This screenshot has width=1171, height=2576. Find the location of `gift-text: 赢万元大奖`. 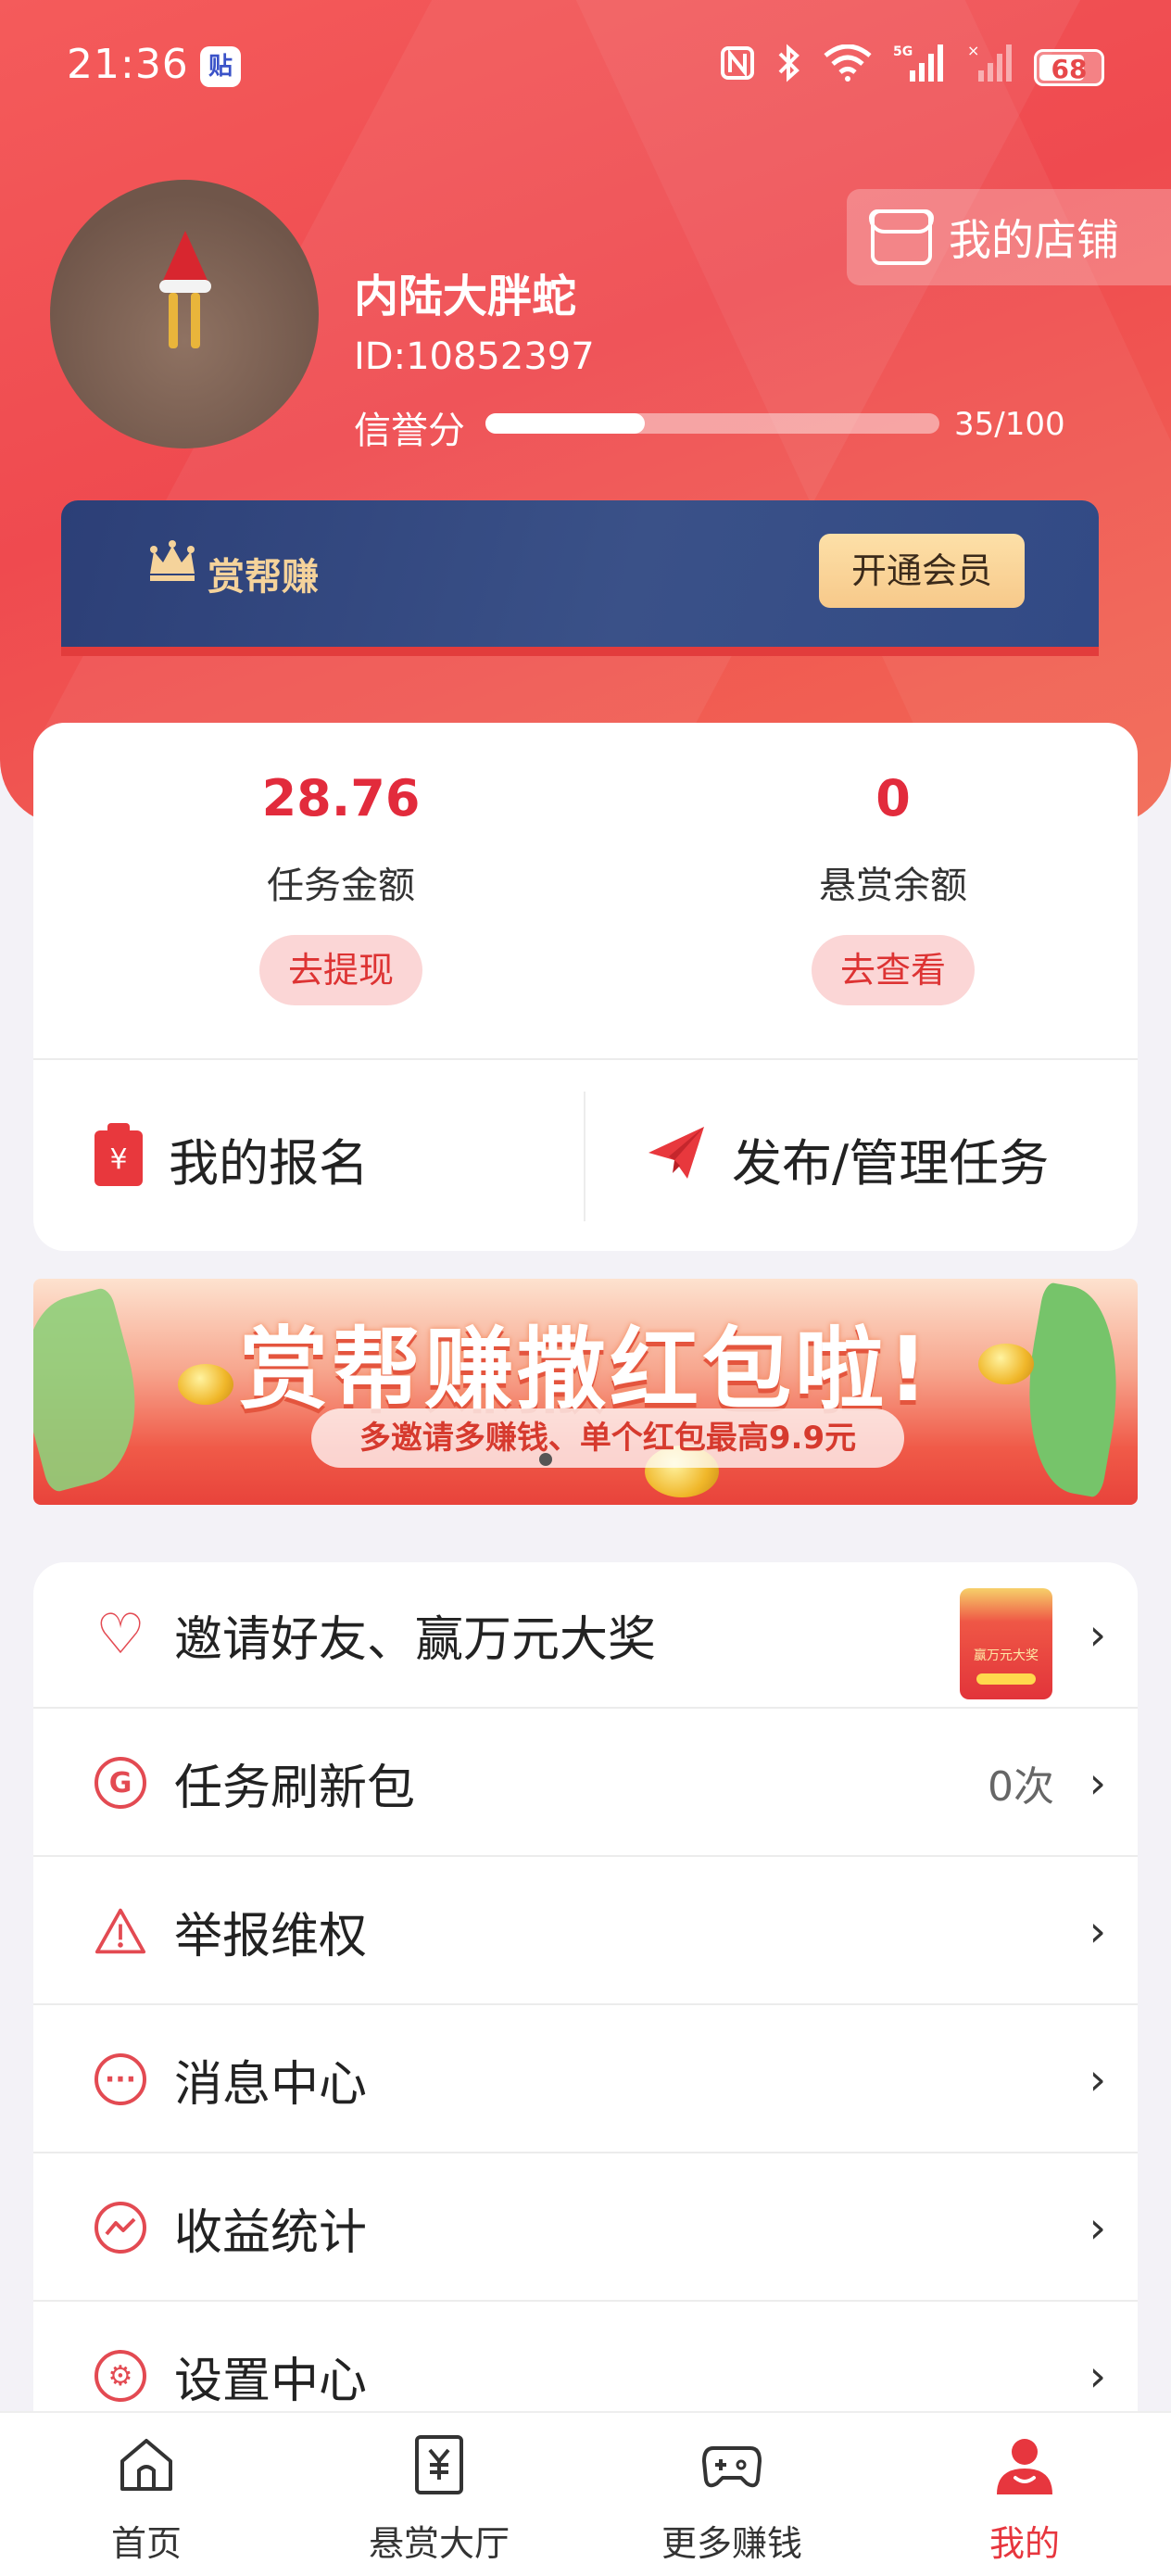

gift-text: 赢万元大奖 is located at coordinates (1007, 1655).